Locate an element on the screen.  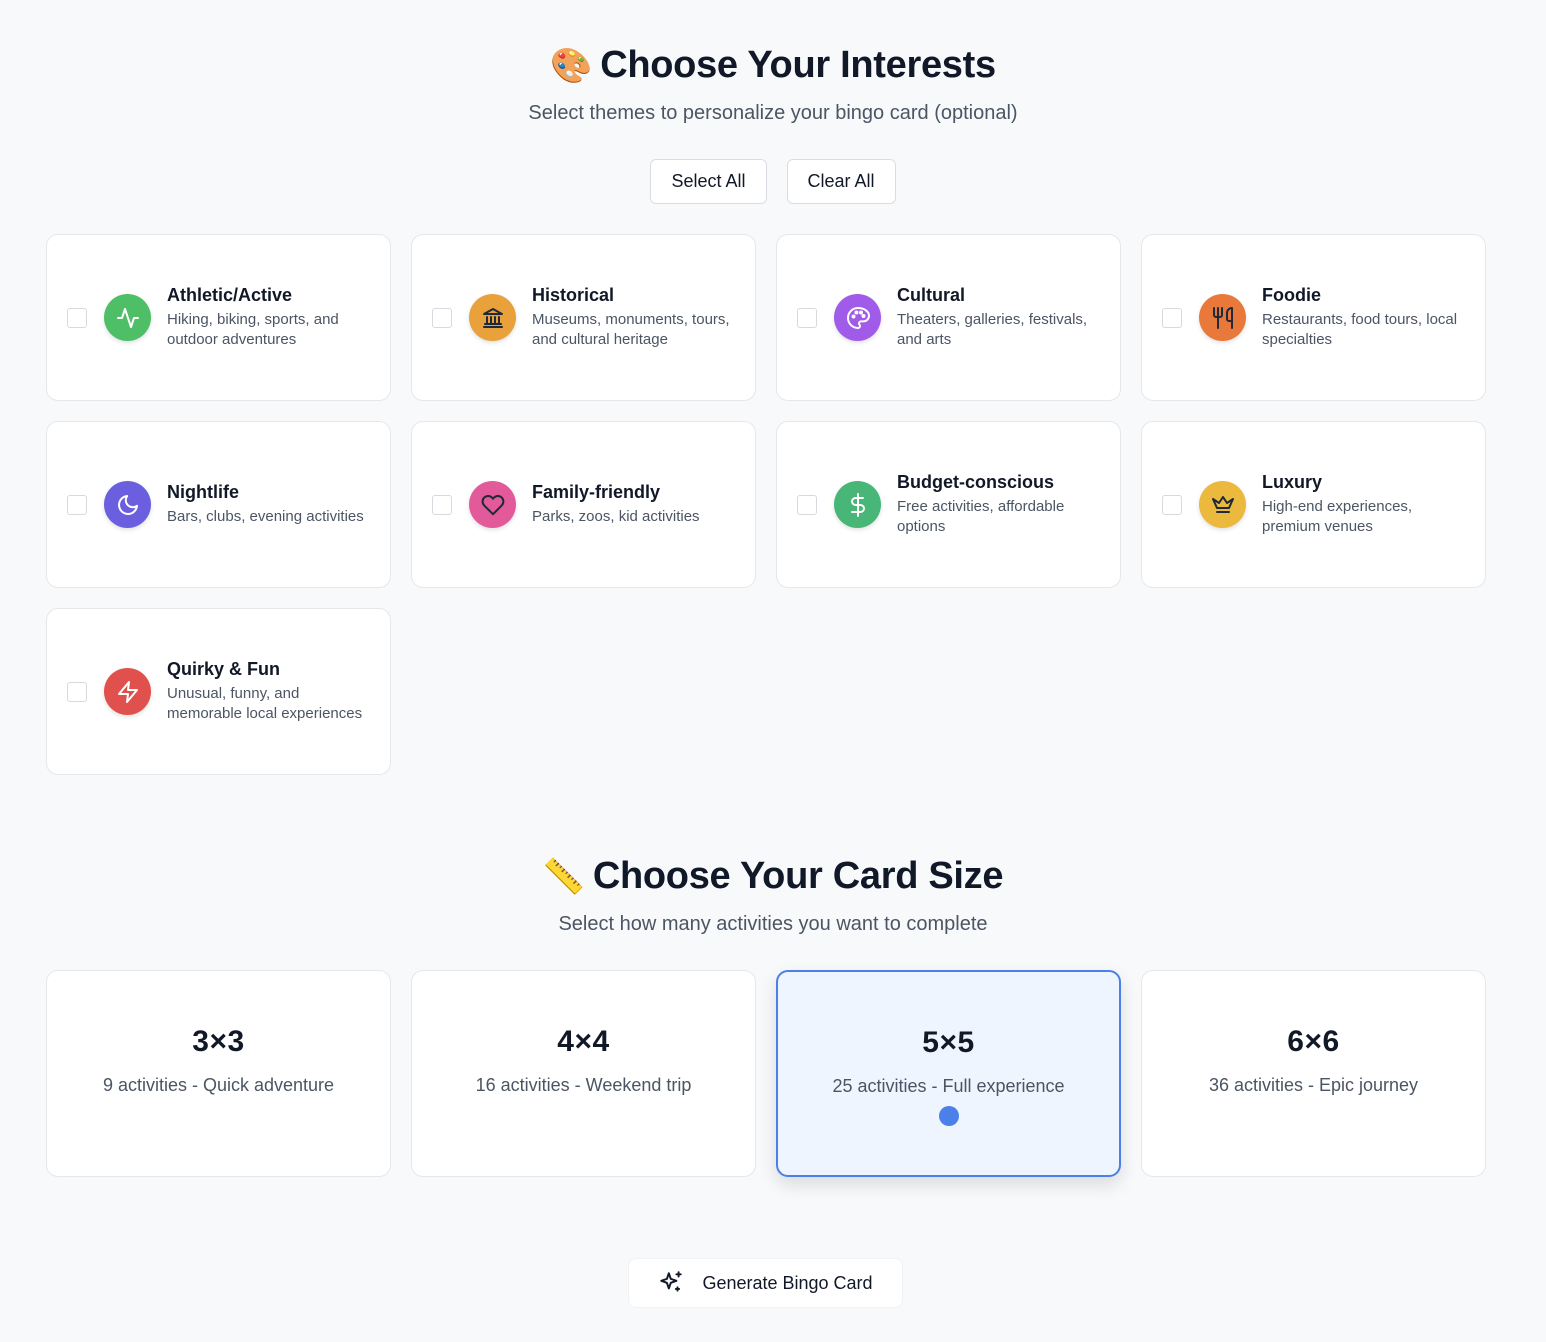
interests-title: 🎨 Choose Your Interests is located at coordinates (773, 65).